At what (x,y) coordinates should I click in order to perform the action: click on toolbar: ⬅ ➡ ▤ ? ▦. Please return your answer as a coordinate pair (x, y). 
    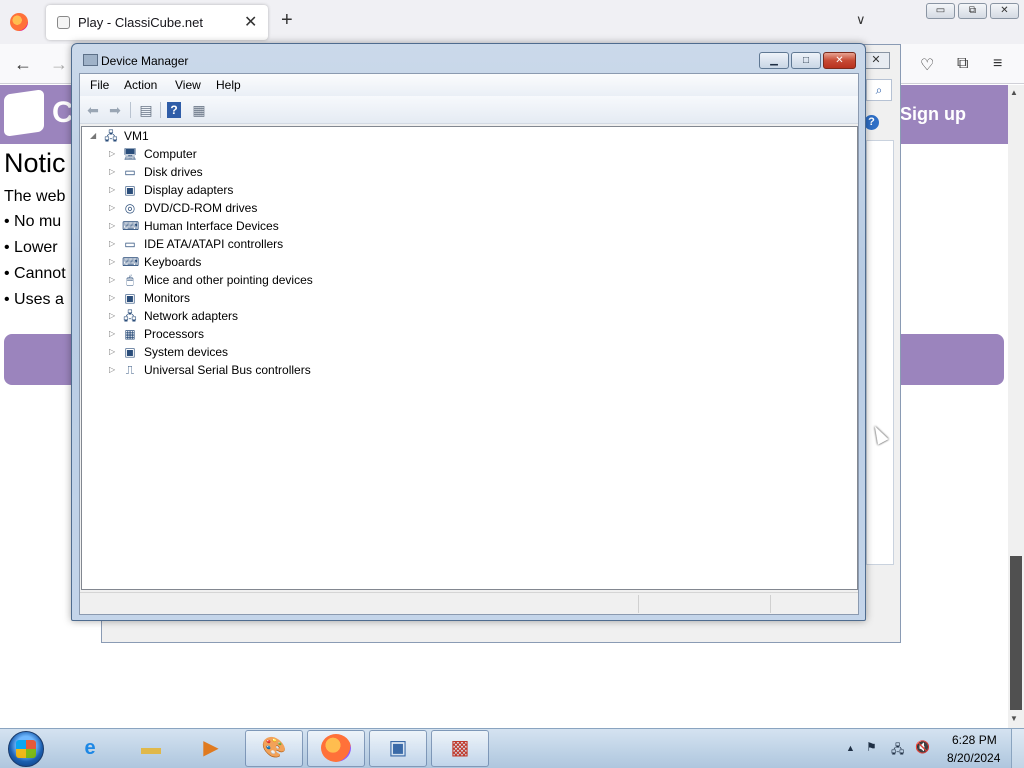
    Looking at the image, I should click on (469, 110).